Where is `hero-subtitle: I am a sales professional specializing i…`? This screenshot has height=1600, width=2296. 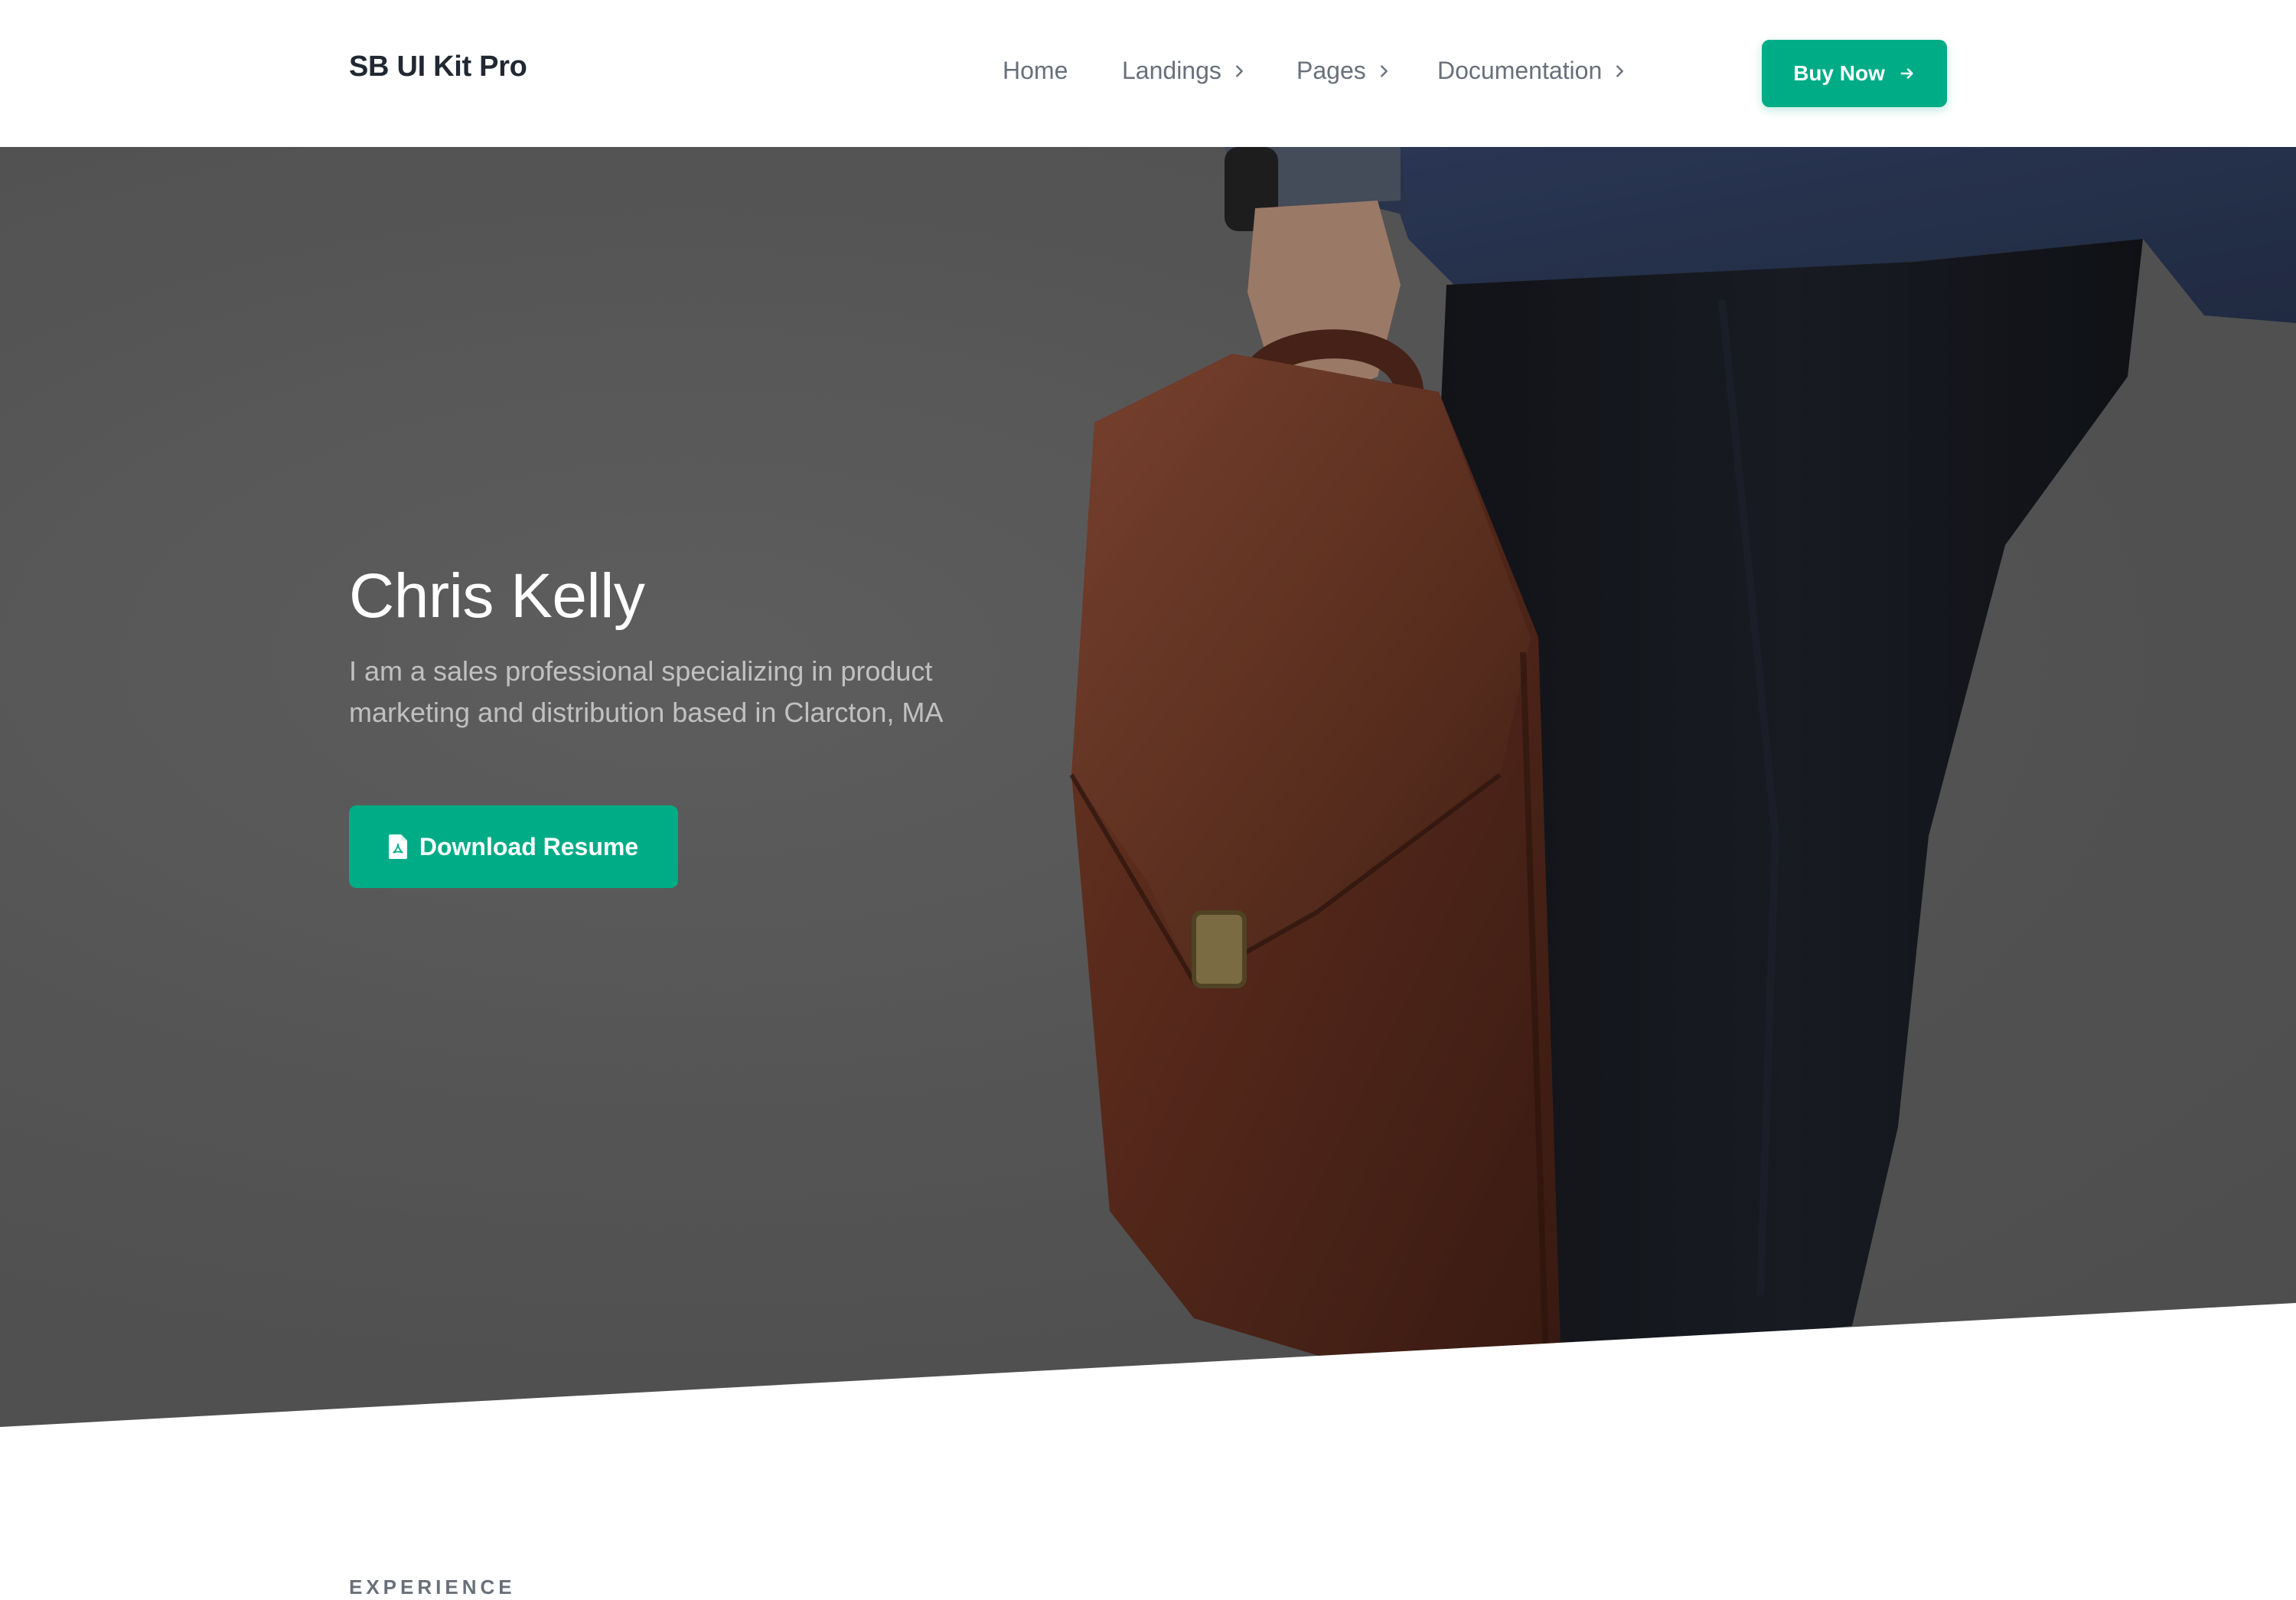
hero-subtitle: I am a sales professional specializing i… is located at coordinates (646, 691).